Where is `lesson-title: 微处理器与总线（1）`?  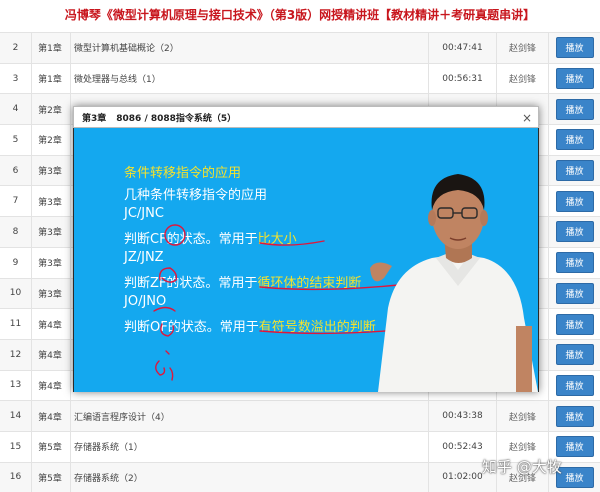 lesson-title: 微处理器与总线（1） is located at coordinates (247, 78).